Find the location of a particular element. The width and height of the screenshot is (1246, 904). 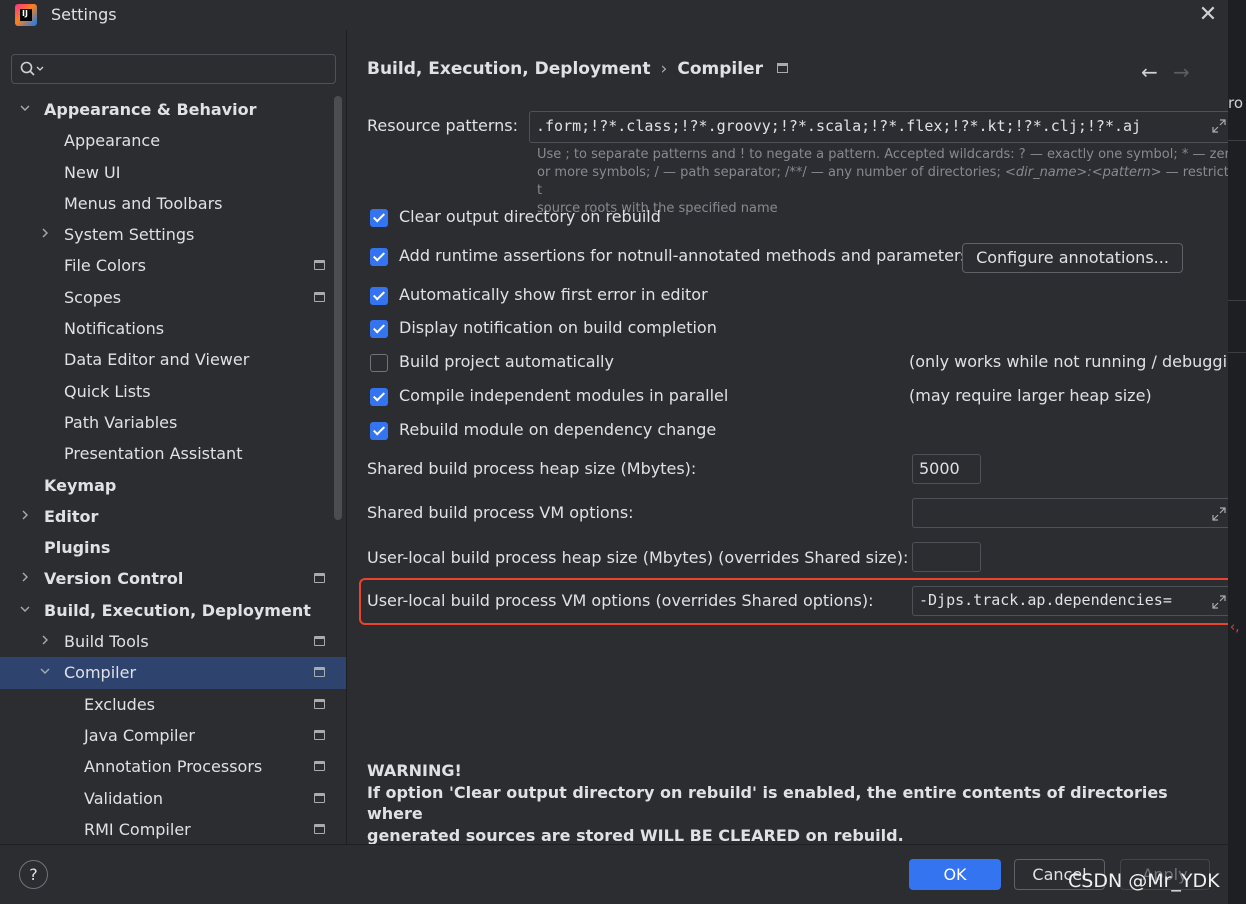

sidebar-item-label: Data Editor and Viewer is located at coordinates (157, 360).